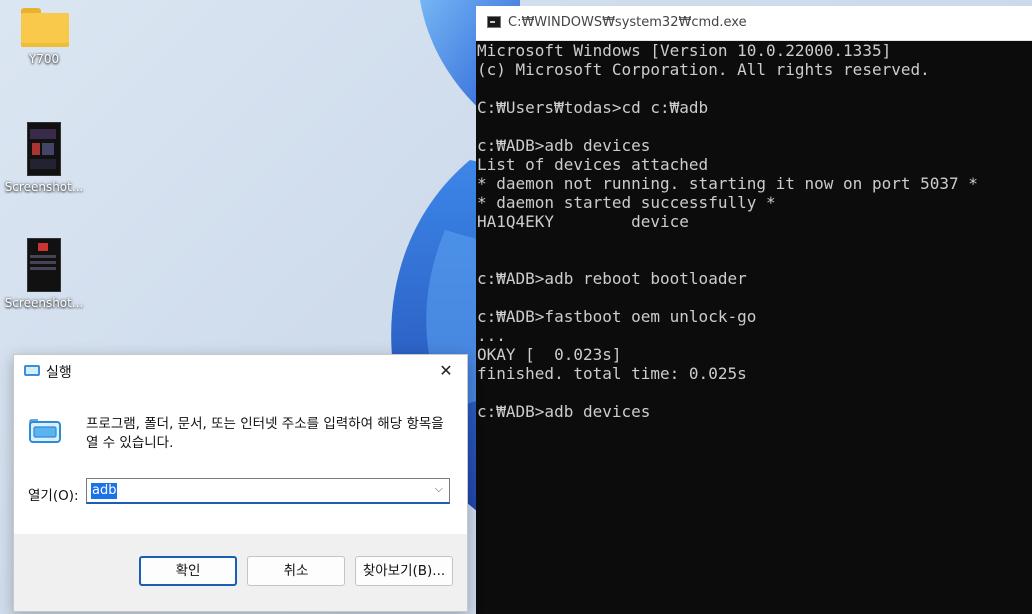 This screenshot has height=614, width=1032. I want to click on ok-button: 확인, so click(188, 571).